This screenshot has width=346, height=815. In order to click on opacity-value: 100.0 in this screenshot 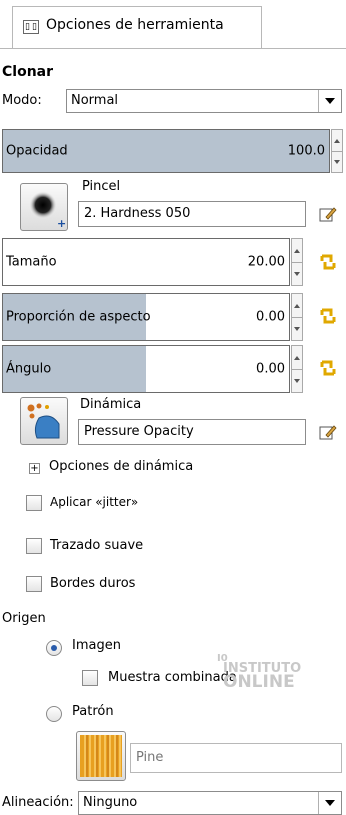, I will do `click(306, 151)`.